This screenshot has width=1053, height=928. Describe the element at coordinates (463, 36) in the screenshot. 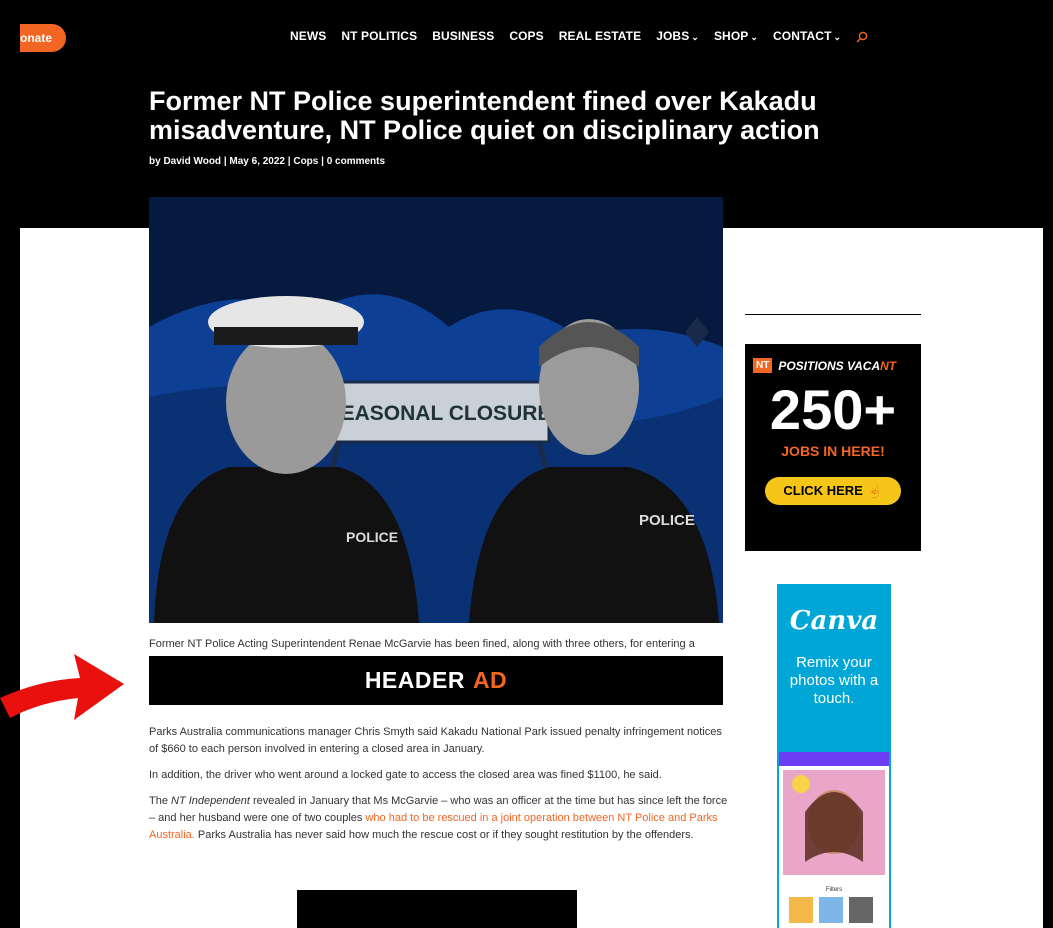

I see `nav-business: BUSINESS` at that location.